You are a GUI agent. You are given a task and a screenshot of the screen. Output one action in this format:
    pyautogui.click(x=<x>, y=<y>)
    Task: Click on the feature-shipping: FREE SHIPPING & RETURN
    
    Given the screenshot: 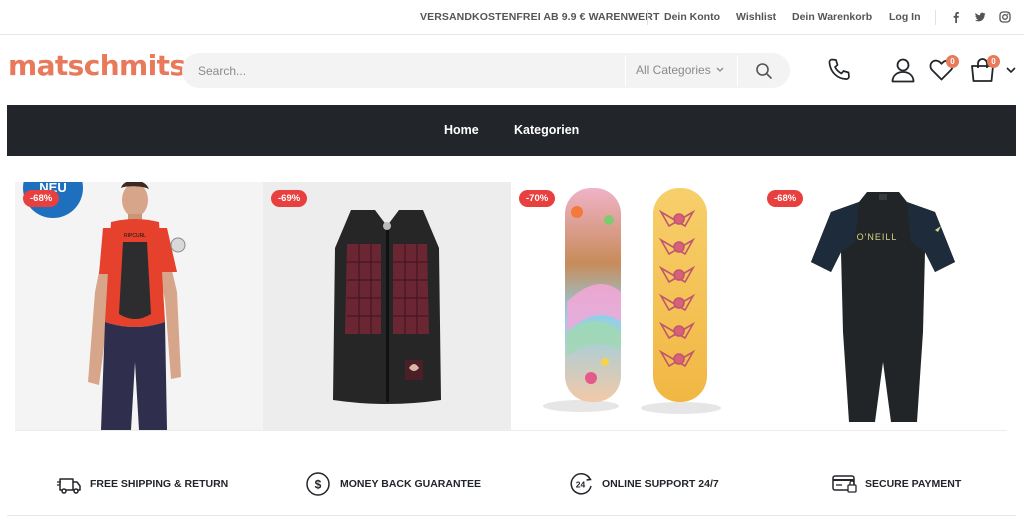 What is the action you would take?
    pyautogui.click(x=143, y=484)
    